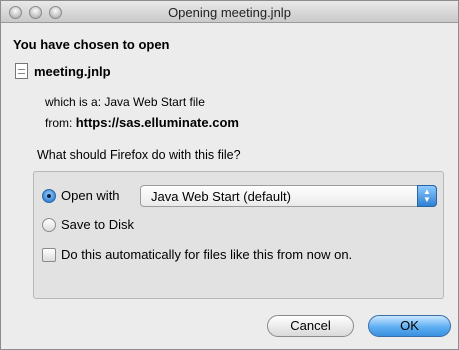  What do you see at coordinates (72, 71) in the screenshot?
I see `file-name: meeting.jnlp` at bounding box center [72, 71].